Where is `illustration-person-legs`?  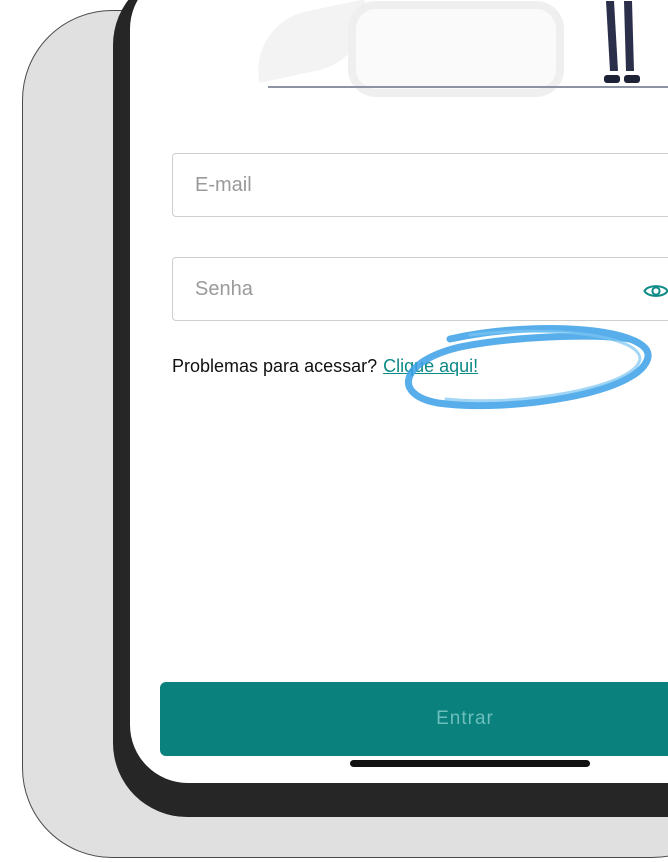 illustration-person-legs is located at coordinates (622, 42).